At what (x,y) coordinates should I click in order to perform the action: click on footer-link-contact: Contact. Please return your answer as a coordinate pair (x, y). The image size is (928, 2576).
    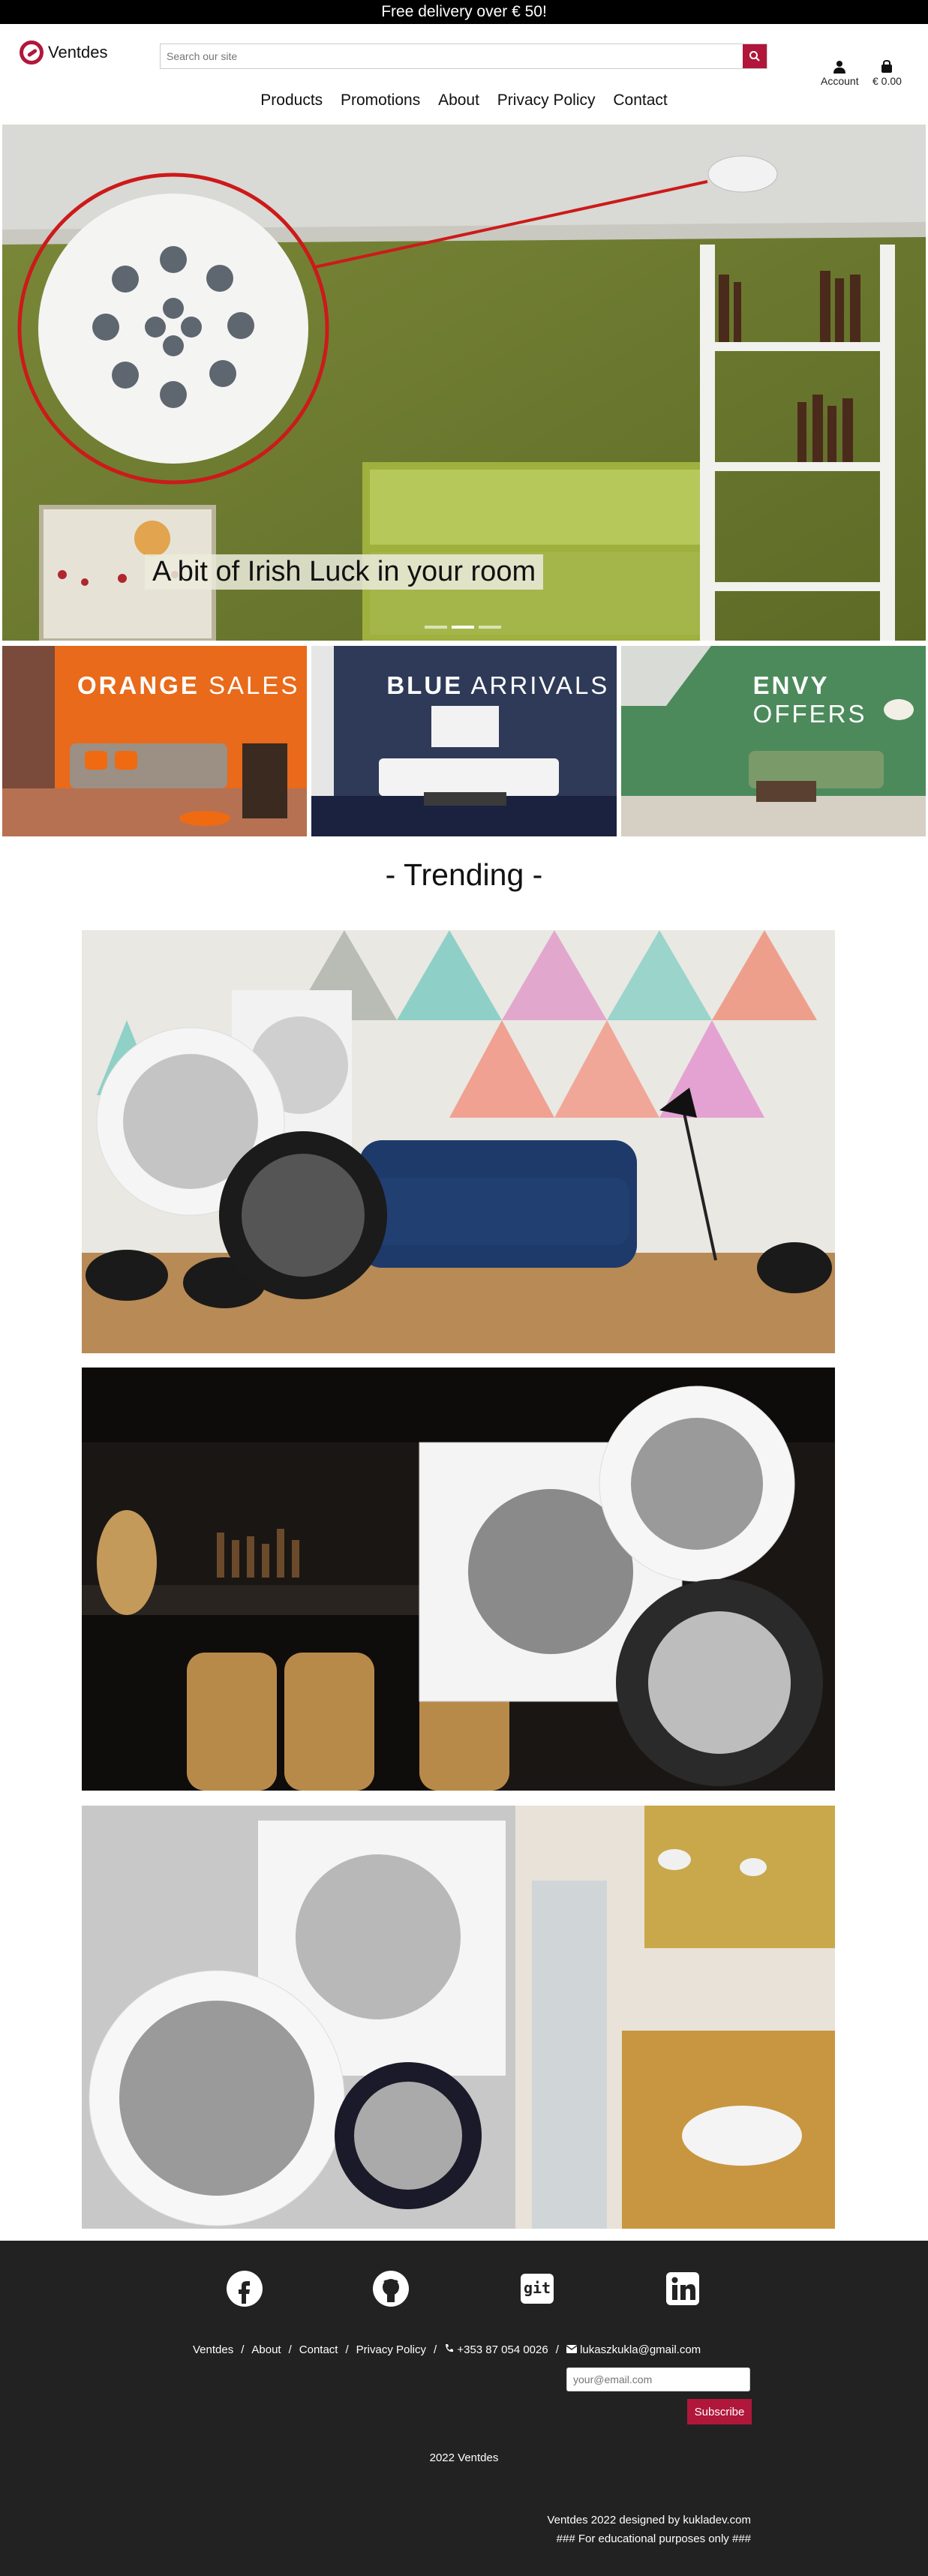
    Looking at the image, I should click on (318, 2349).